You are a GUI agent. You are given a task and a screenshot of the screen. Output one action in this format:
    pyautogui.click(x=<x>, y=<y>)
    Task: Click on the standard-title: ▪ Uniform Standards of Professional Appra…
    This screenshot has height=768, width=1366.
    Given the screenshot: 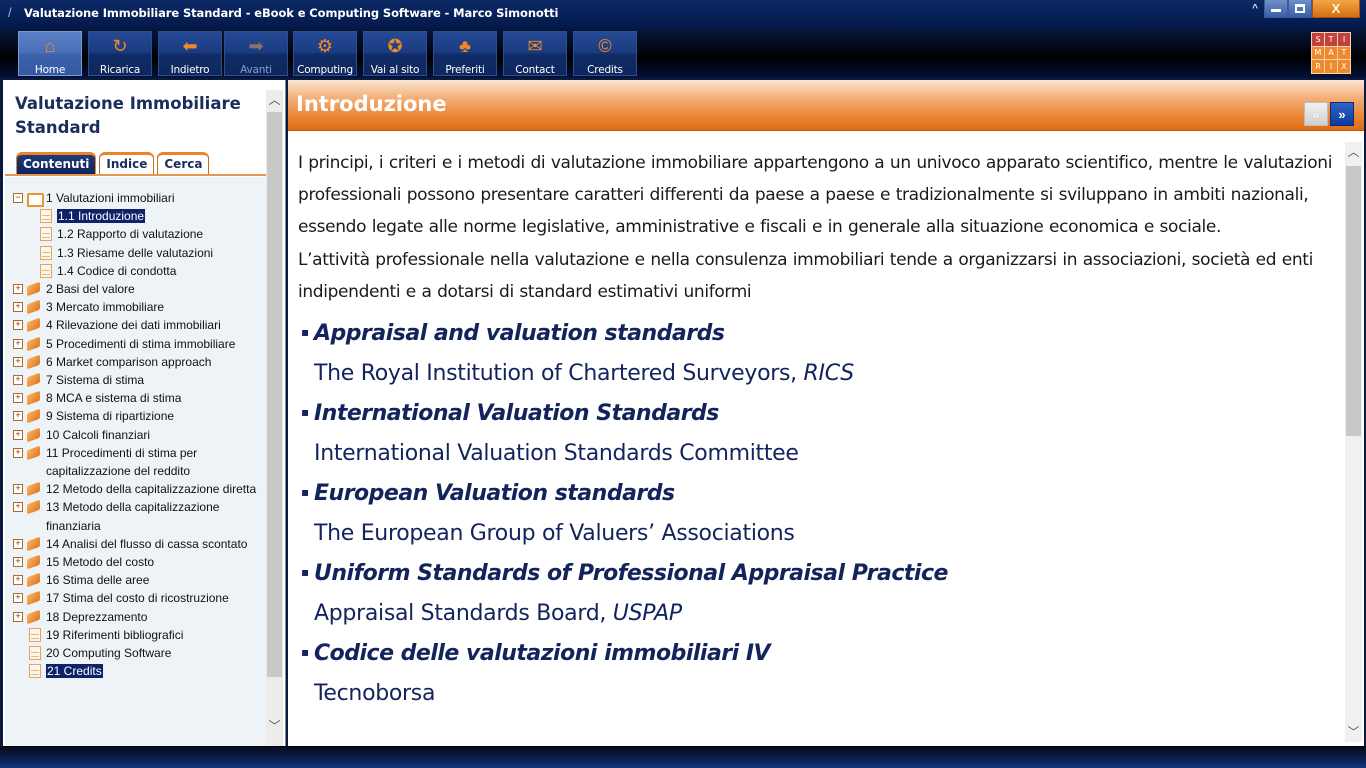 What is the action you would take?
    pyautogui.click(x=818, y=574)
    